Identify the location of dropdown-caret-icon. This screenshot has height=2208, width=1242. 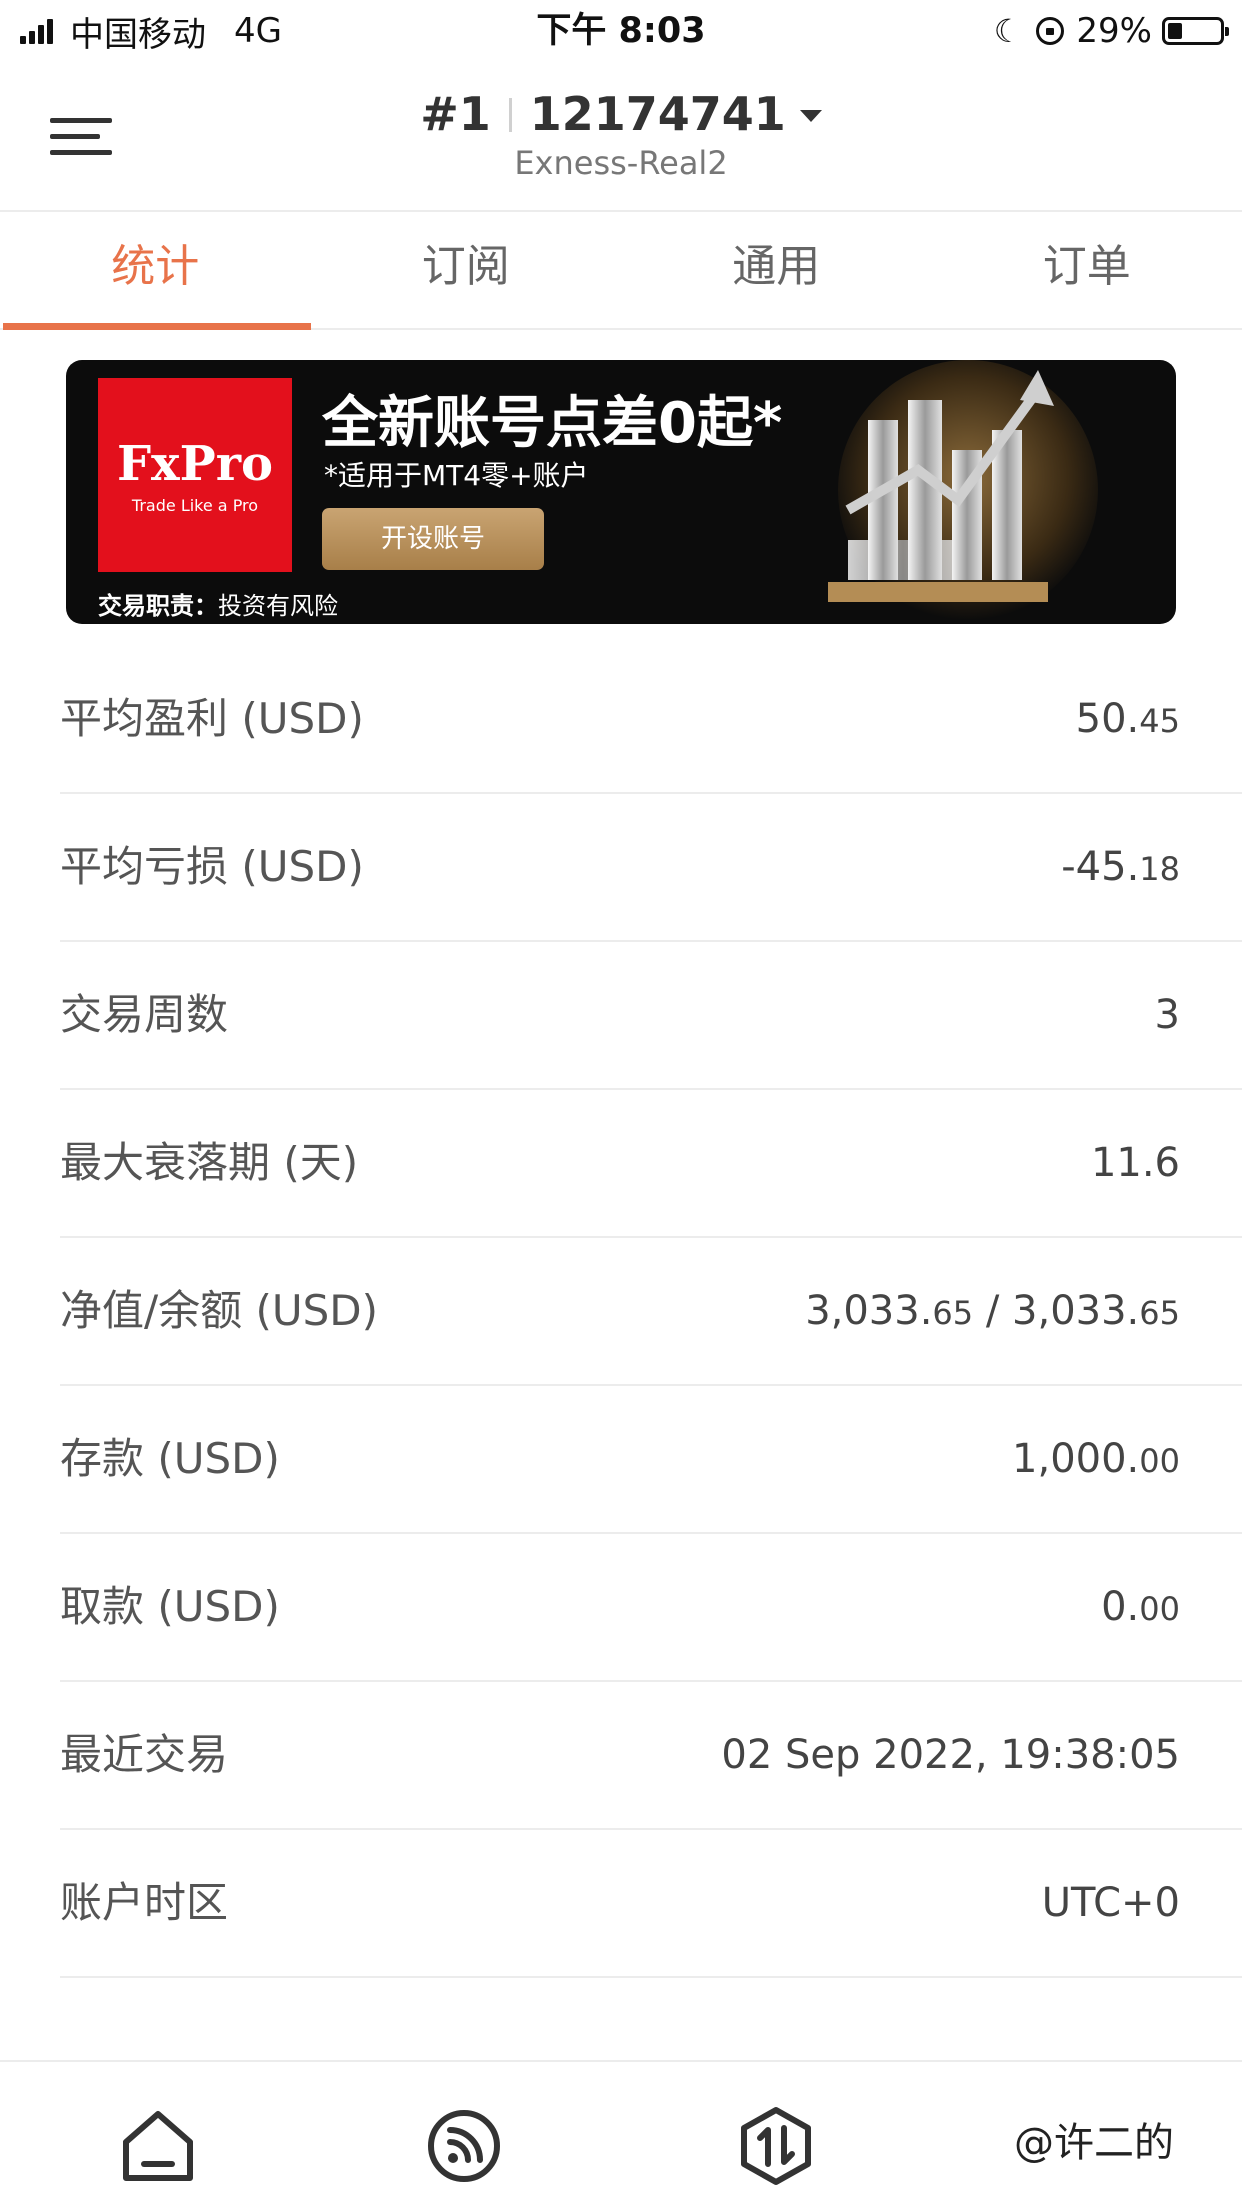
(810, 116).